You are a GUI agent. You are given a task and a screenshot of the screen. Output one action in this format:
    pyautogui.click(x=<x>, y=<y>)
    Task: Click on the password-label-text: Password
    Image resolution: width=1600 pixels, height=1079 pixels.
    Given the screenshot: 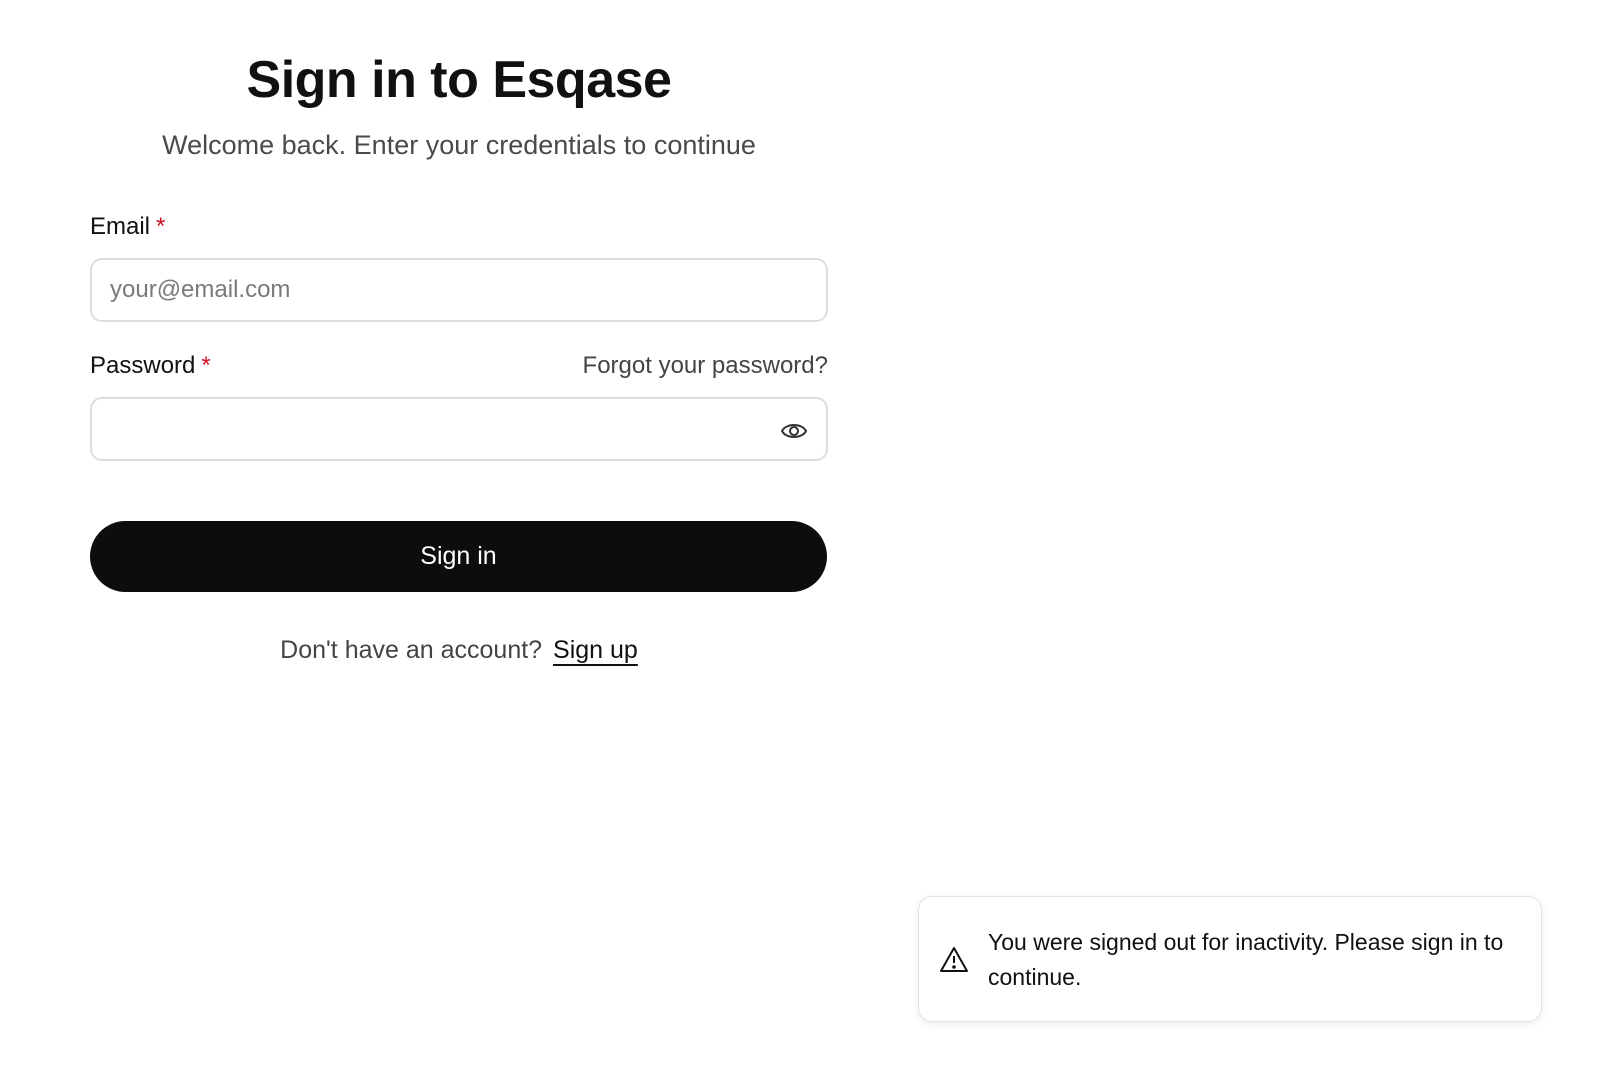 What is the action you would take?
    pyautogui.click(x=143, y=365)
    